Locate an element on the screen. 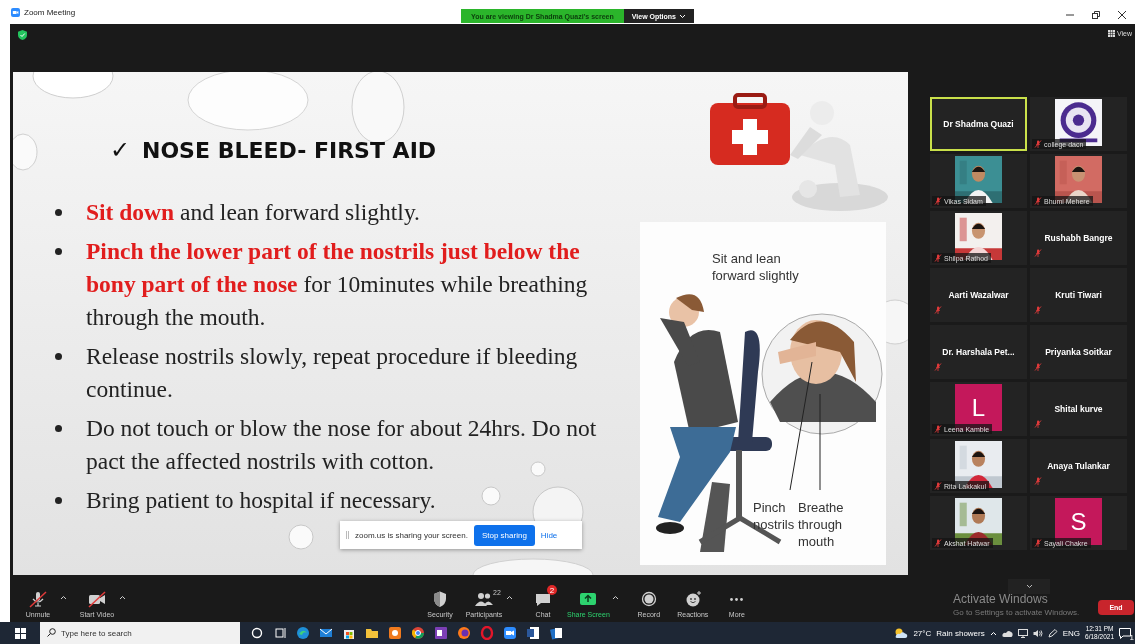  sharing-text: zoom.us is sharing your screen. is located at coordinates (411, 535).